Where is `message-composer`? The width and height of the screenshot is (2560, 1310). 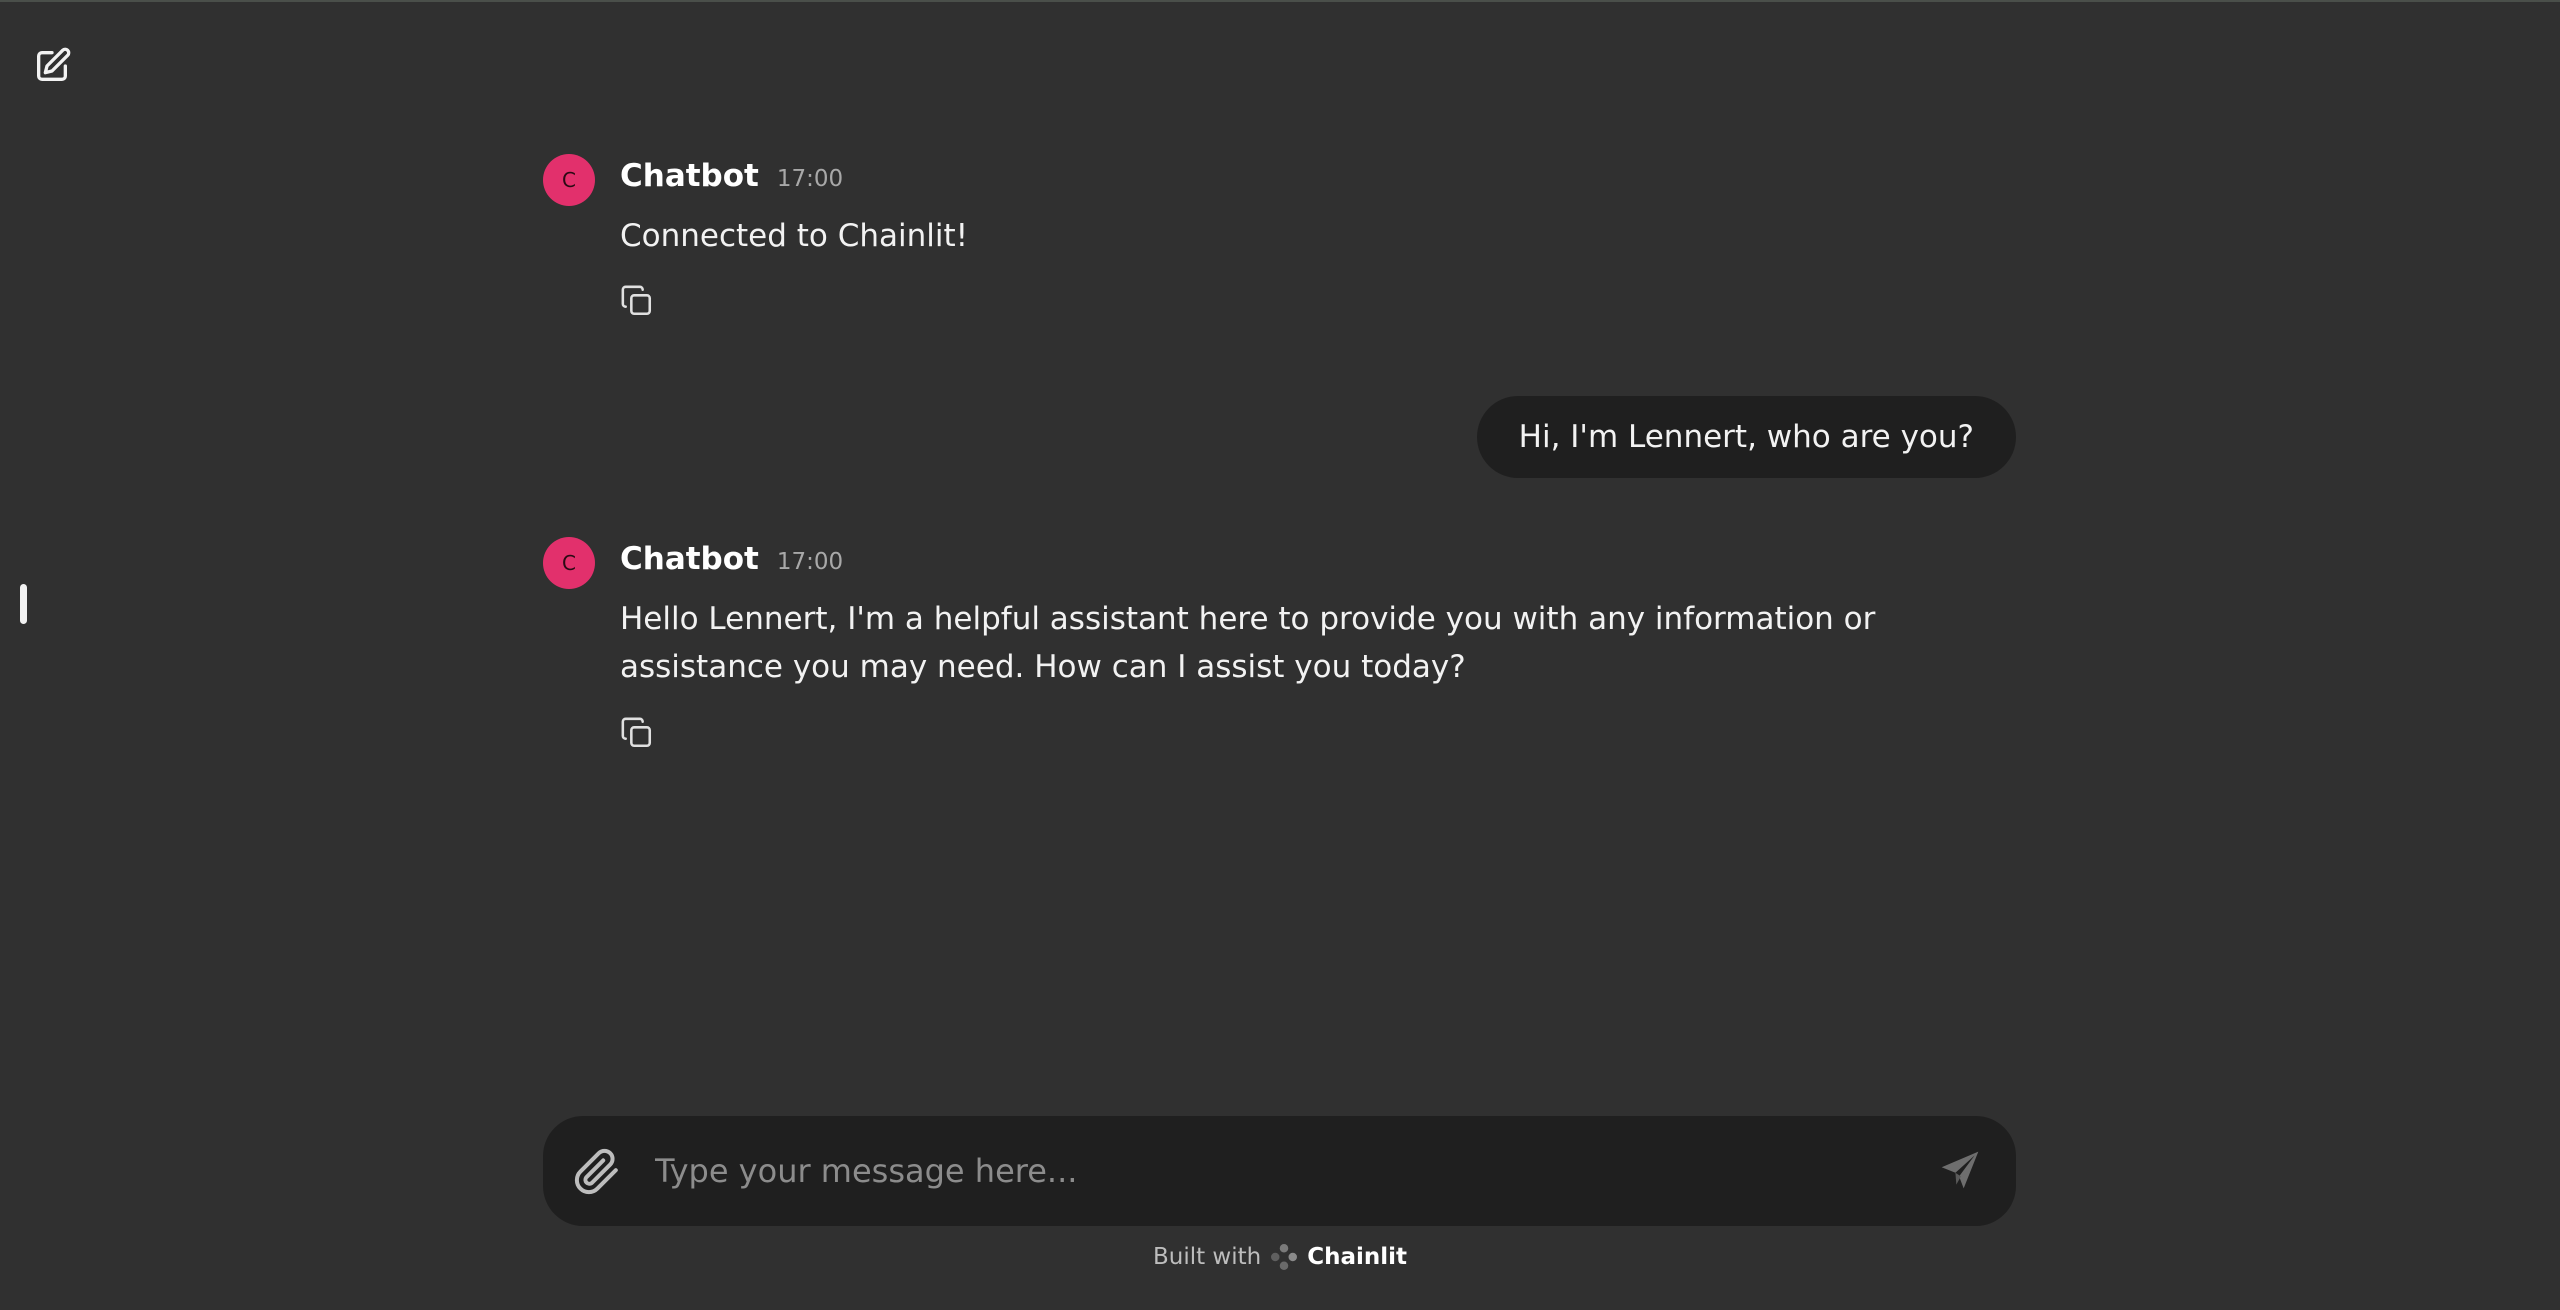 message-composer is located at coordinates (1279, 1171).